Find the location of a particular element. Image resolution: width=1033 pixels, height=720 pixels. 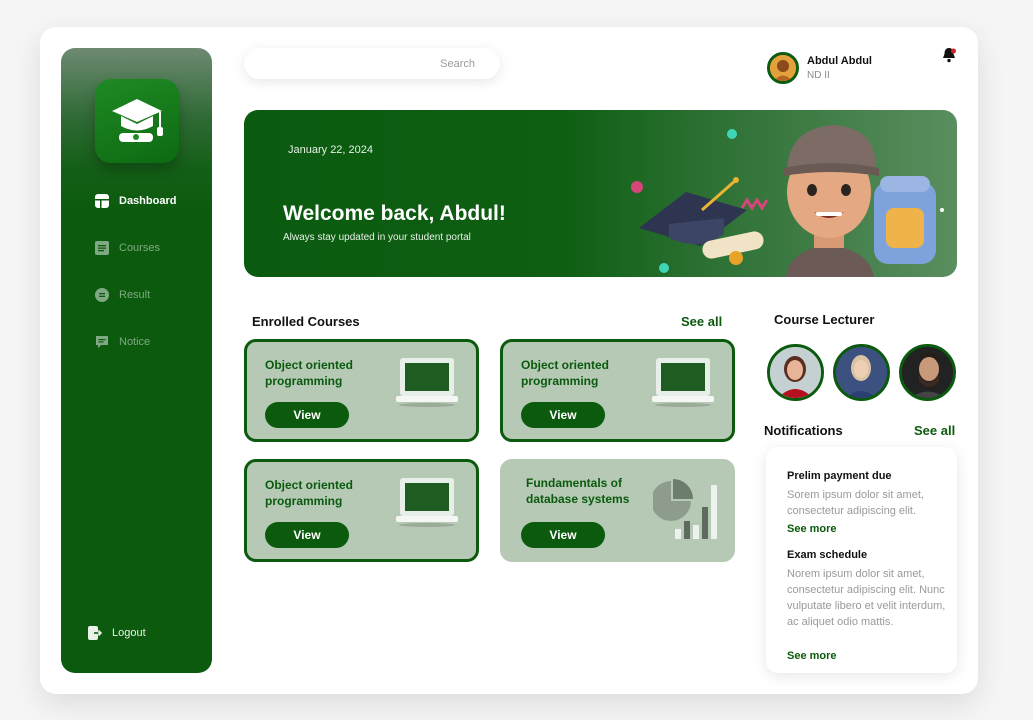

sidebar-item-label: Notice is located at coordinates (135, 342).